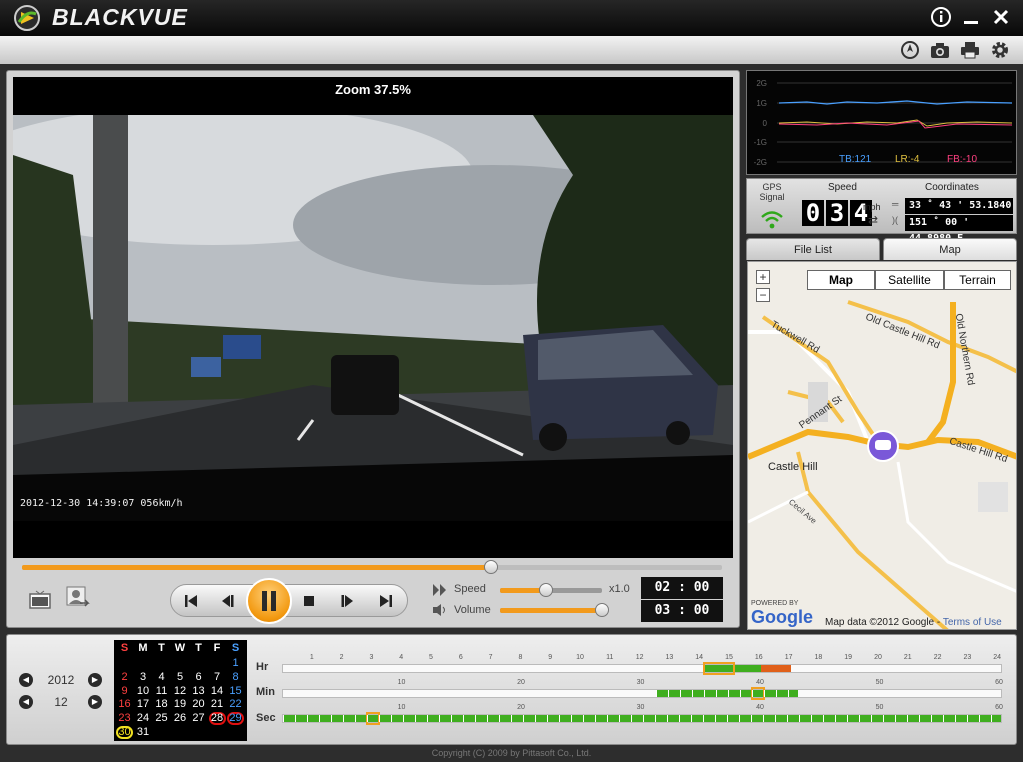 This screenshot has height=762, width=1023. Describe the element at coordinates (198, 718) in the screenshot. I see `calendar-day: 27` at that location.